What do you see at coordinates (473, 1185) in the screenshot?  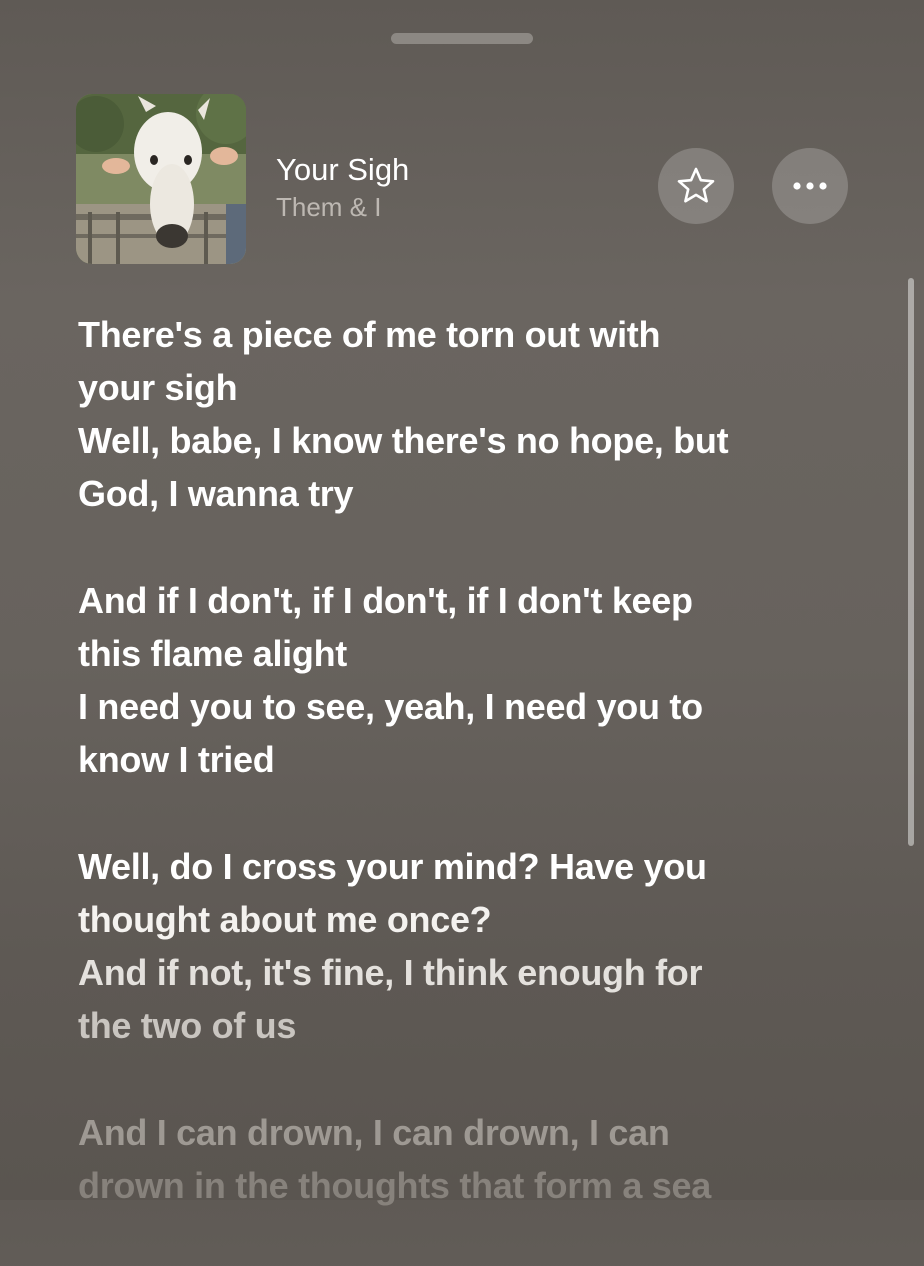 I see `lyric-line: drown in the thoughts that form a sea` at bounding box center [473, 1185].